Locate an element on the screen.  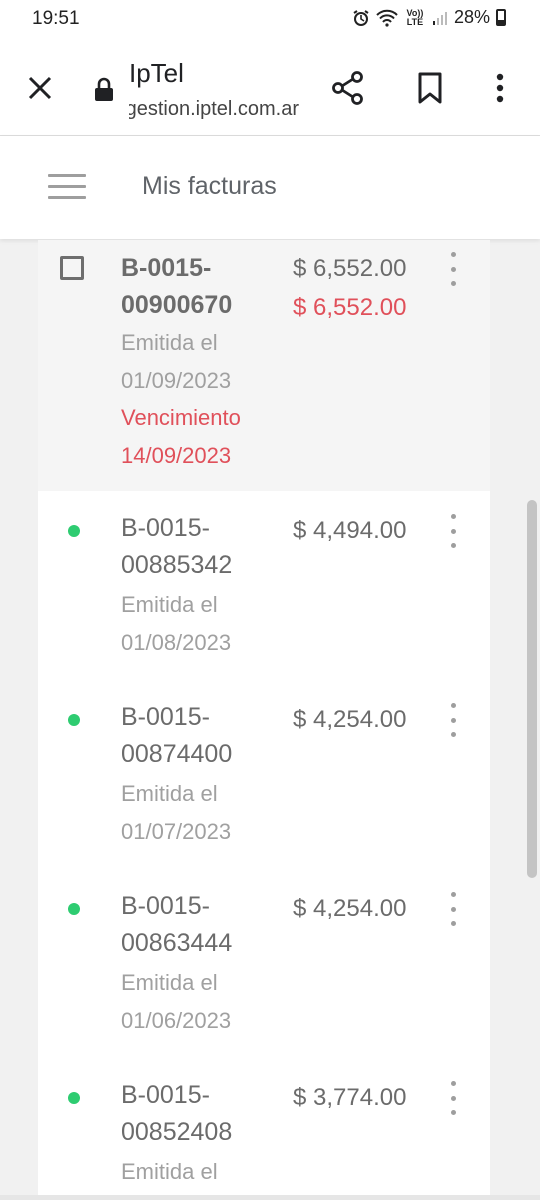
invoice-number: B-0015- 00852408 is located at coordinates (177, 1113).